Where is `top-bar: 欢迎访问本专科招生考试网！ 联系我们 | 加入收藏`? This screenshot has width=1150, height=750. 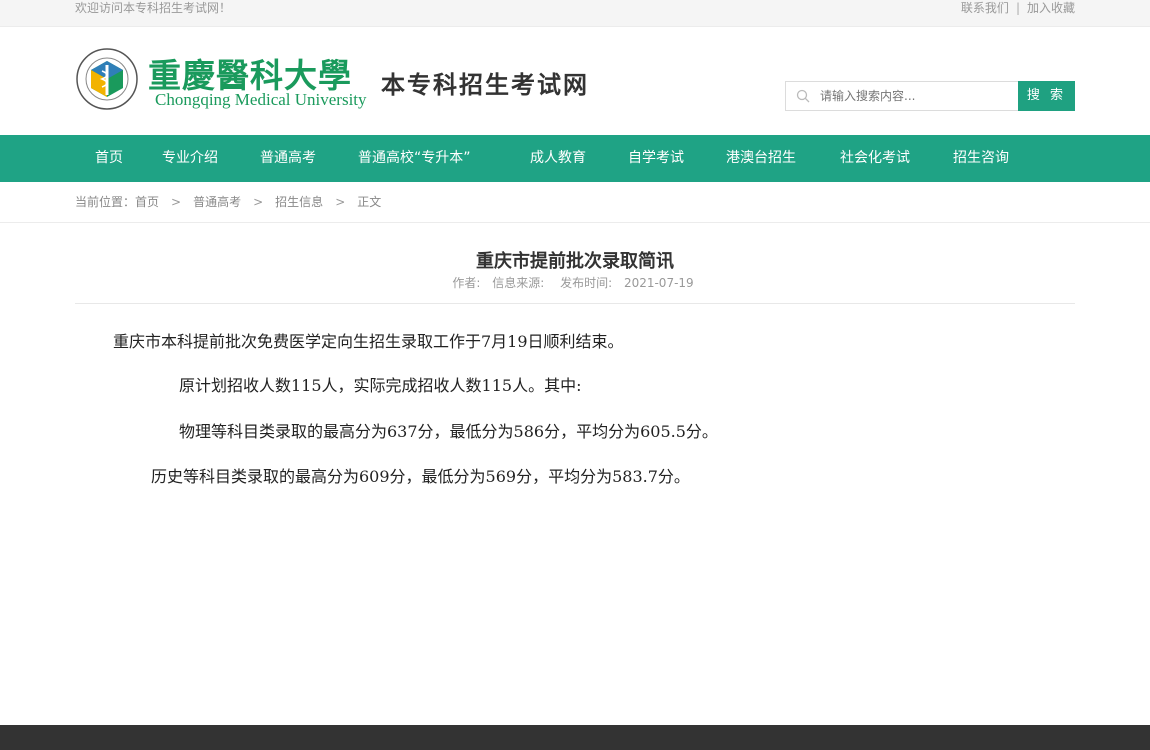 top-bar: 欢迎访问本专科招生考试网！ 联系我们 | 加入收藏 is located at coordinates (575, 13).